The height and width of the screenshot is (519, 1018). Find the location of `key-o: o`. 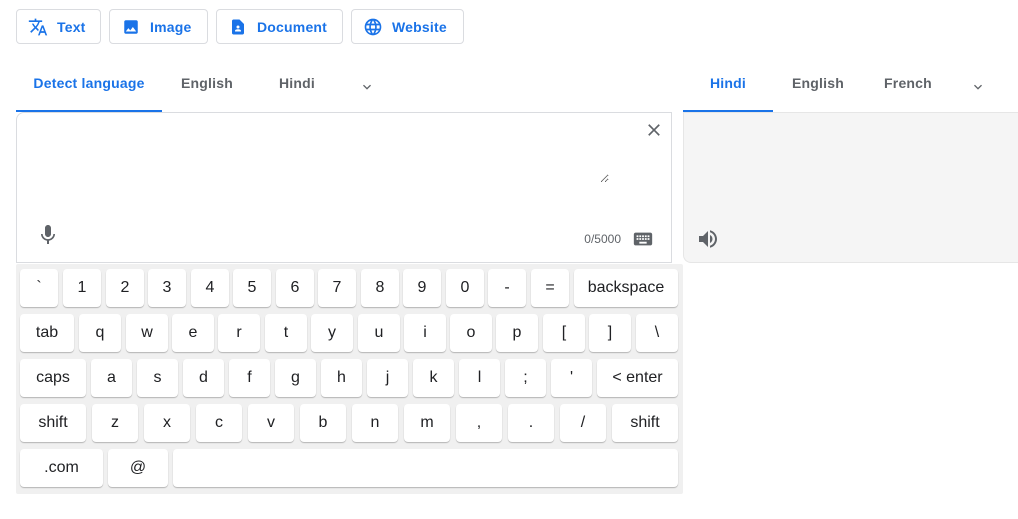

key-o: o is located at coordinates (471, 333).